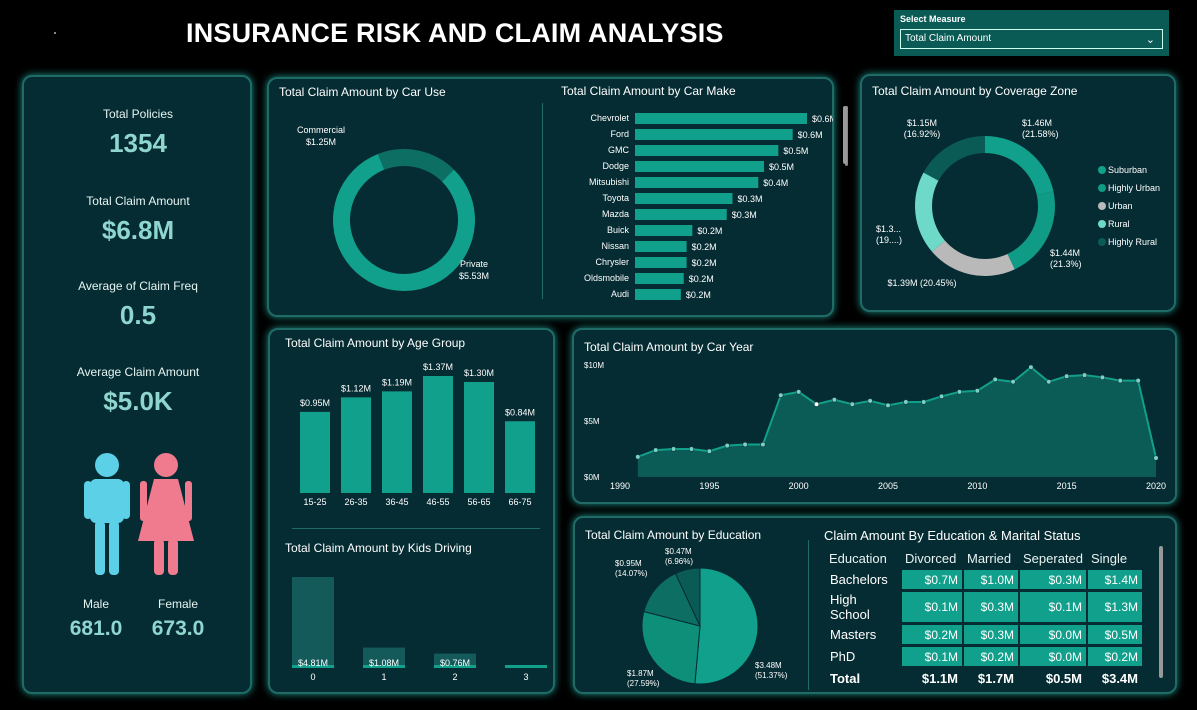 This screenshot has width=1197, height=710. Describe the element at coordinates (977, 486) in the screenshot. I see `x-tick-label: 2010` at that location.